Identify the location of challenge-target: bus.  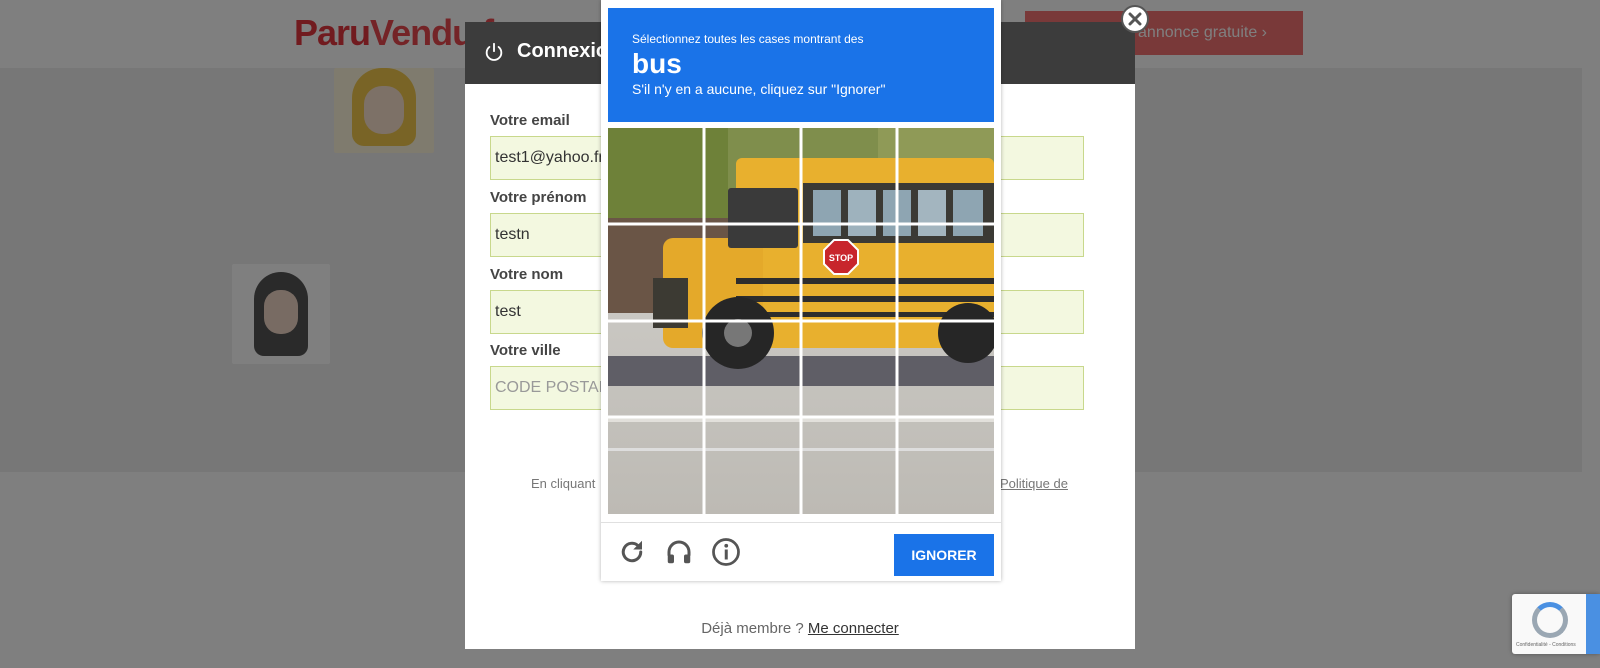
(657, 63).